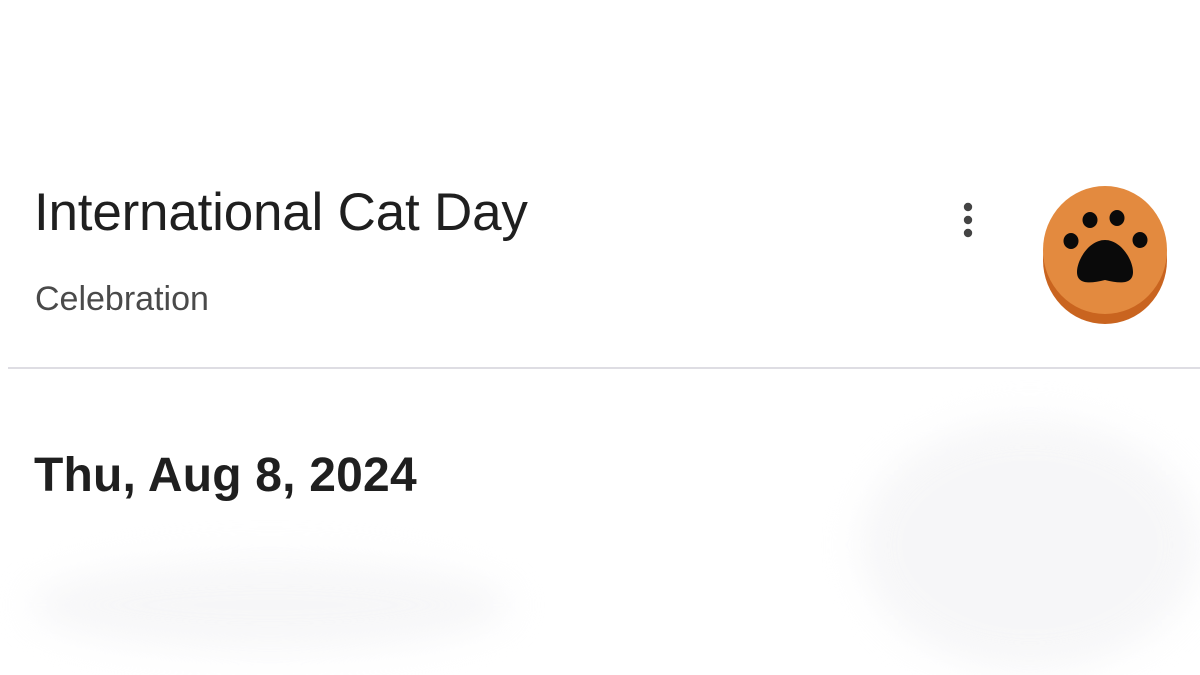 The image size is (1200, 675). I want to click on paw-icon, so click(1105, 255).